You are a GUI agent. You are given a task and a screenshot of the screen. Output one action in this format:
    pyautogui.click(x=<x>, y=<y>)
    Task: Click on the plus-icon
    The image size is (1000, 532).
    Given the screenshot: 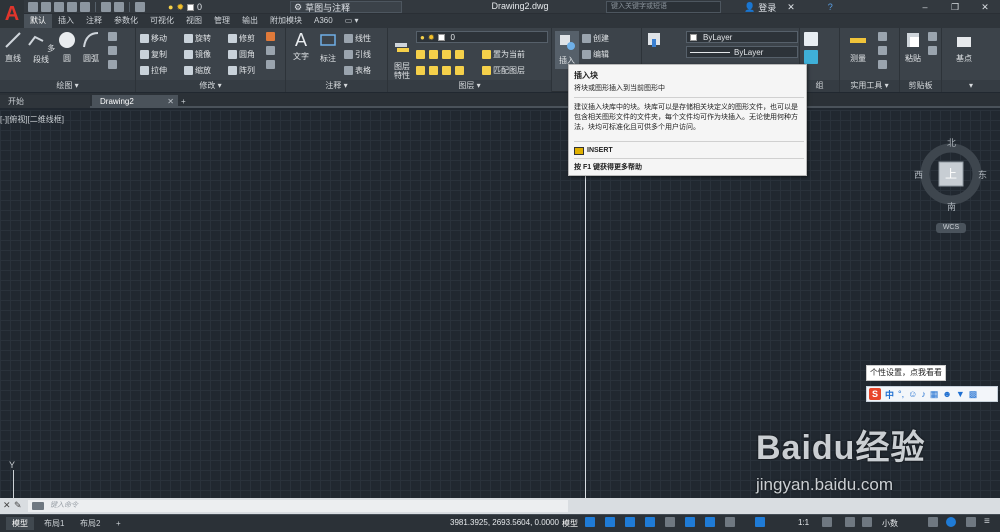 What is the action you would take?
    pyautogui.click(x=850, y=522)
    